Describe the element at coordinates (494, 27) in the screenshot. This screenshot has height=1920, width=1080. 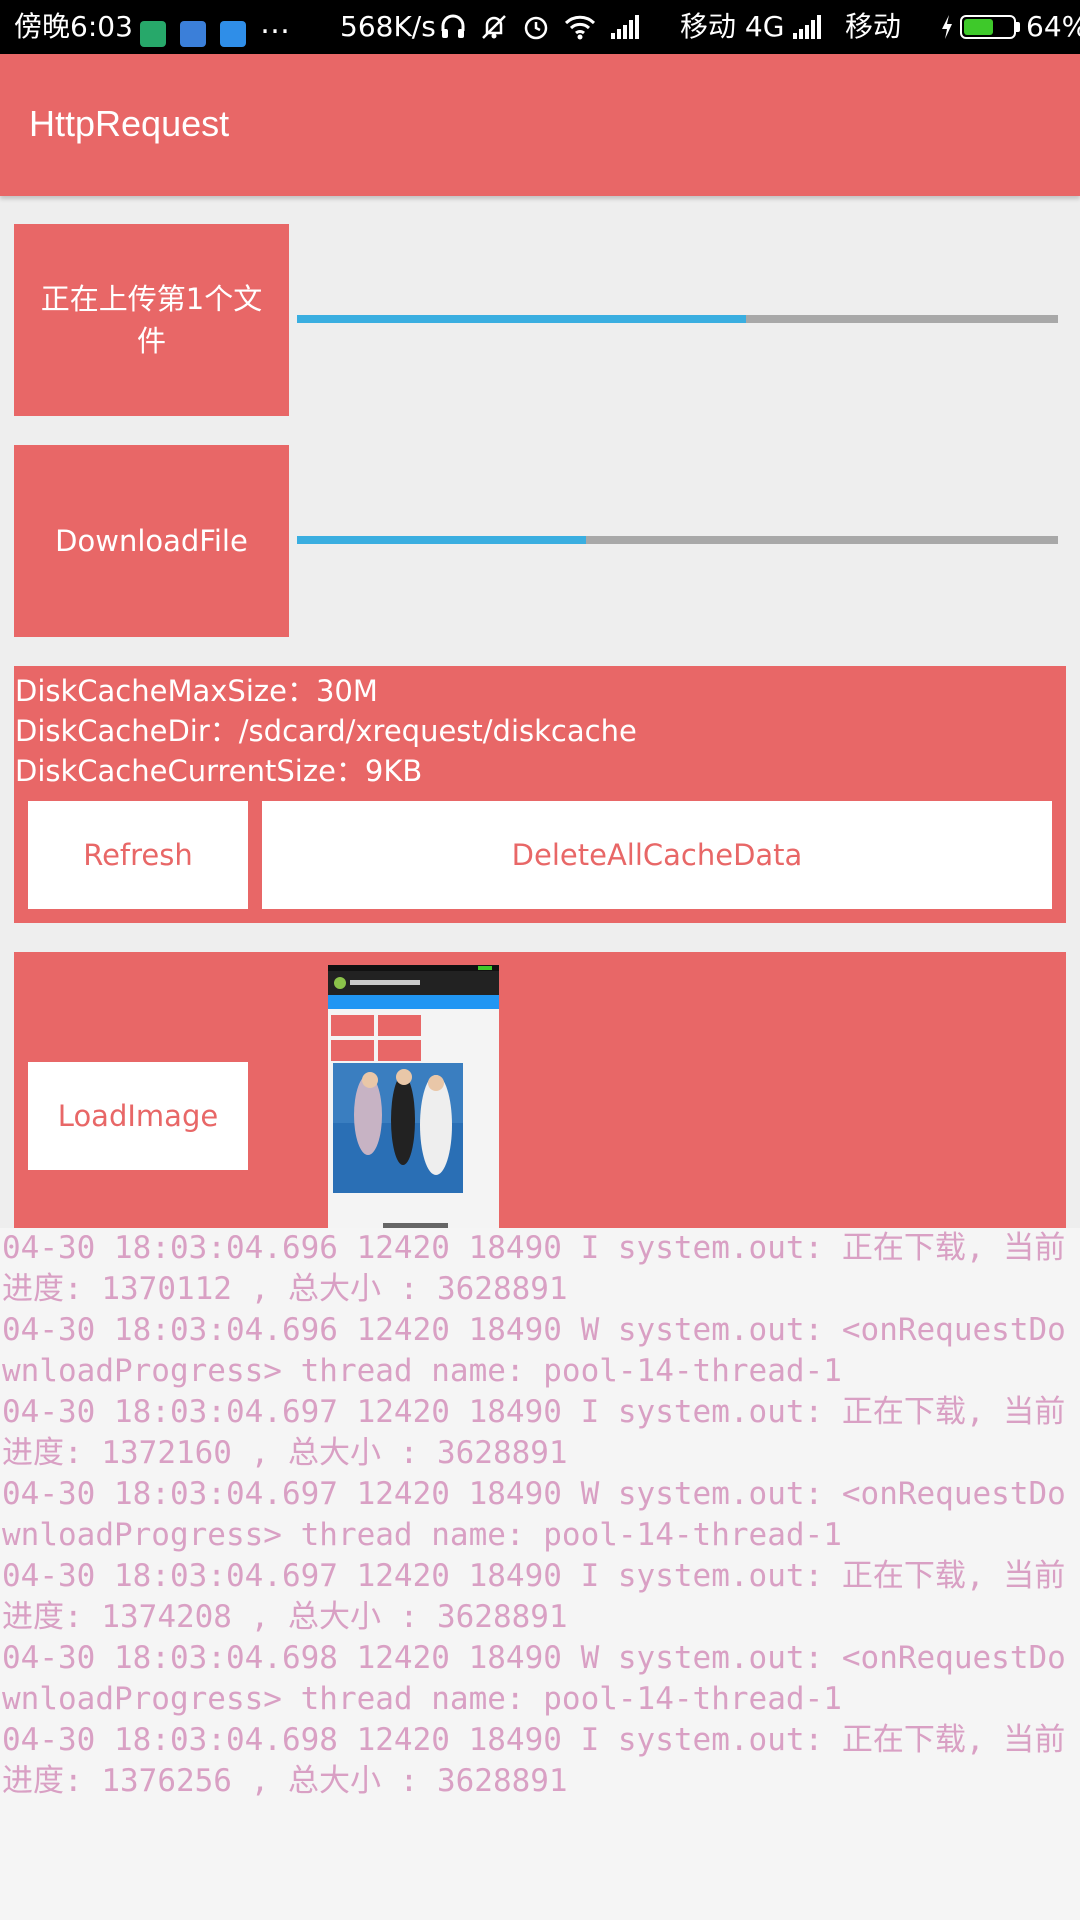
I see `vibrate-off-icon` at that location.